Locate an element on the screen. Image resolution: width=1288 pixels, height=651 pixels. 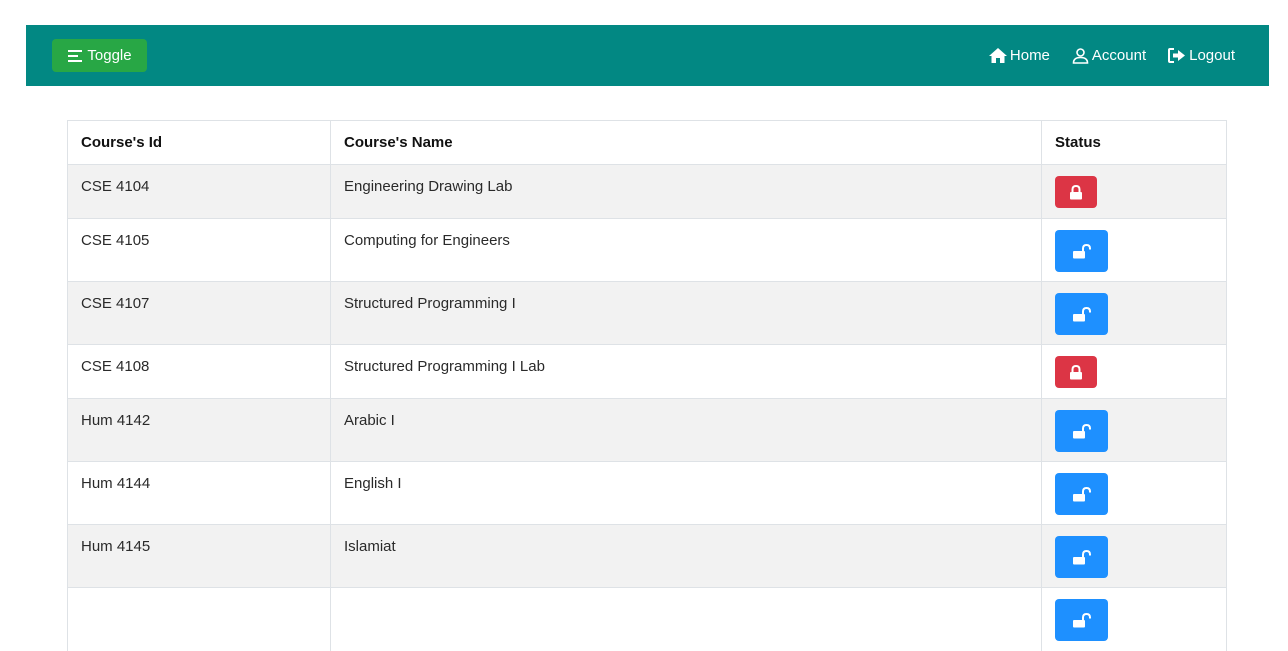
table-row: Hum 4144 English I is located at coordinates (647, 493).